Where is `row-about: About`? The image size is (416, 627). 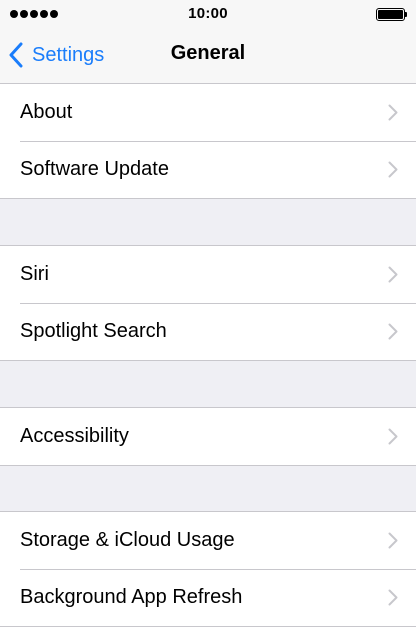 row-about: About is located at coordinates (208, 112).